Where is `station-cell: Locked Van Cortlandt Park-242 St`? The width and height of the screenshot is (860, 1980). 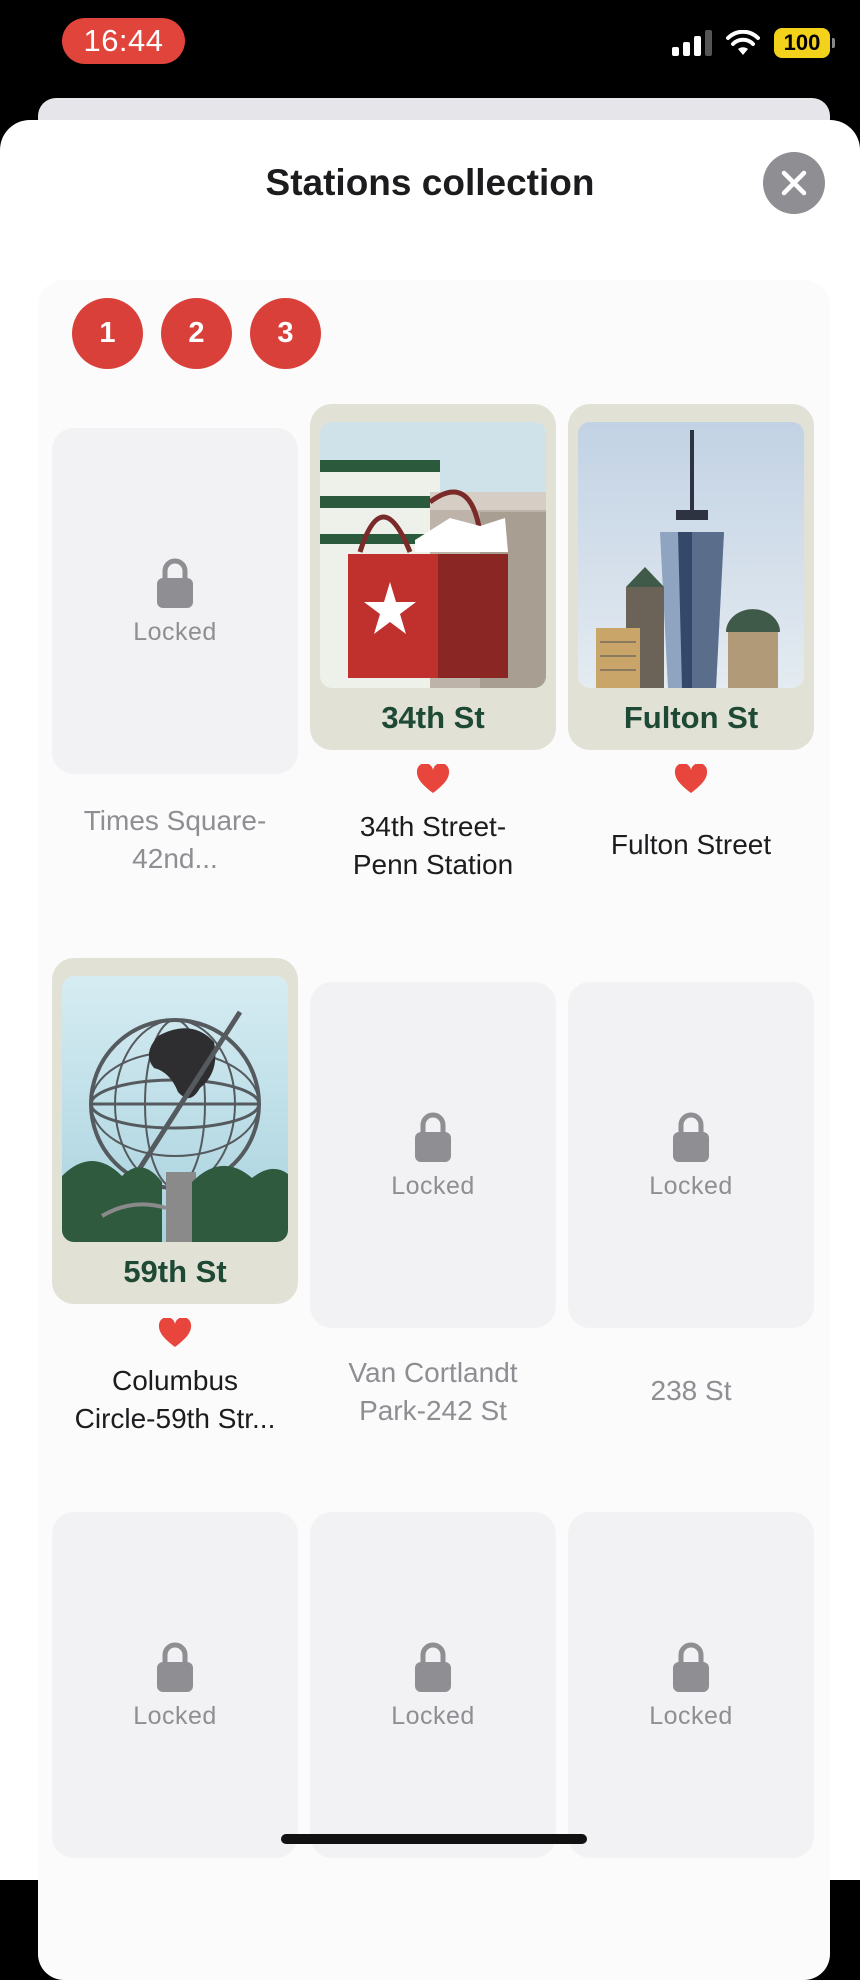
station-cell: Locked Van Cortlandt Park-242 St is located at coordinates (433, 1206).